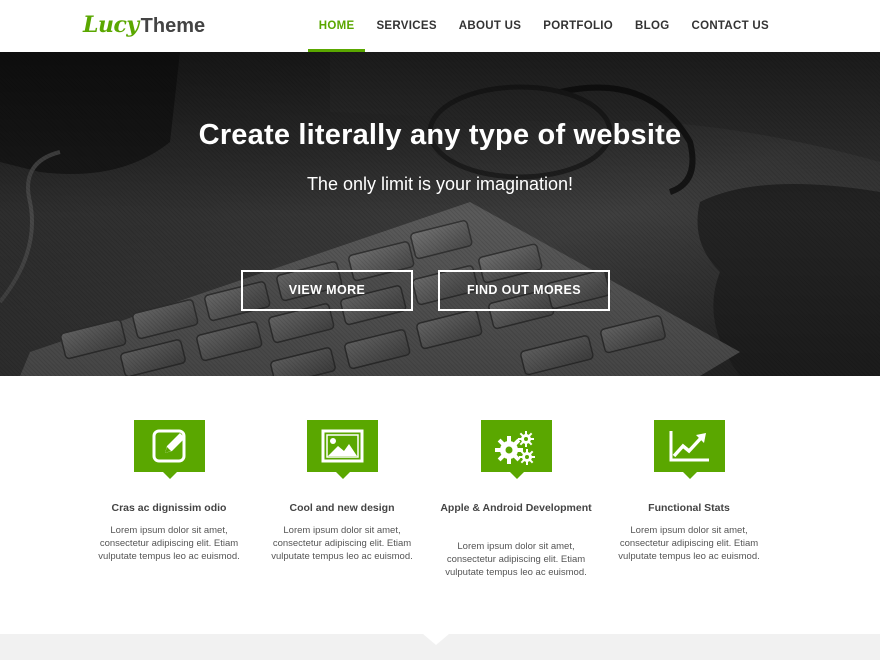  I want to click on find-out-more-button: FIND OUT MORES, so click(524, 290).